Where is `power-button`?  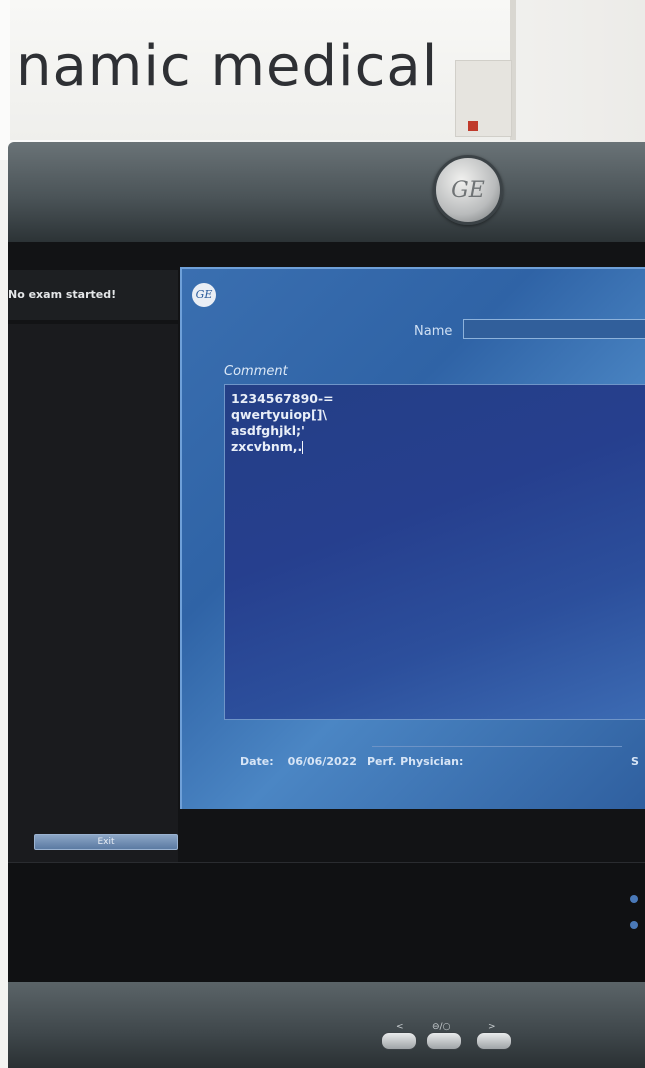 power-button is located at coordinates (444, 1041).